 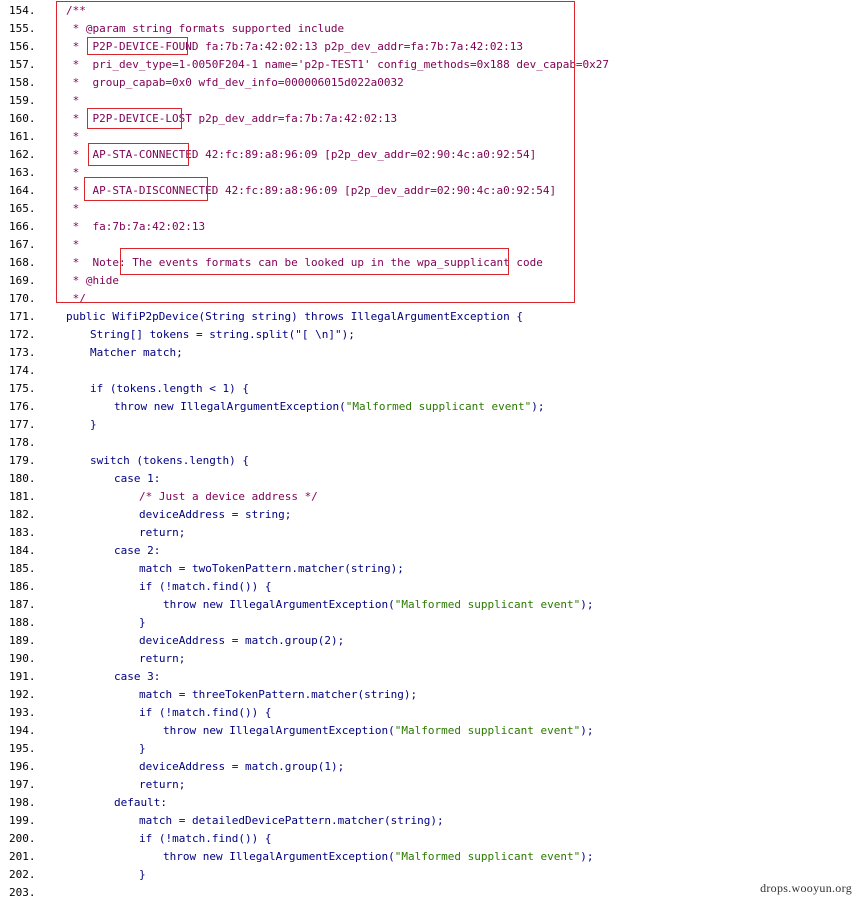 What do you see at coordinates (22, 766) in the screenshot?
I see `line-number: 196.` at bounding box center [22, 766].